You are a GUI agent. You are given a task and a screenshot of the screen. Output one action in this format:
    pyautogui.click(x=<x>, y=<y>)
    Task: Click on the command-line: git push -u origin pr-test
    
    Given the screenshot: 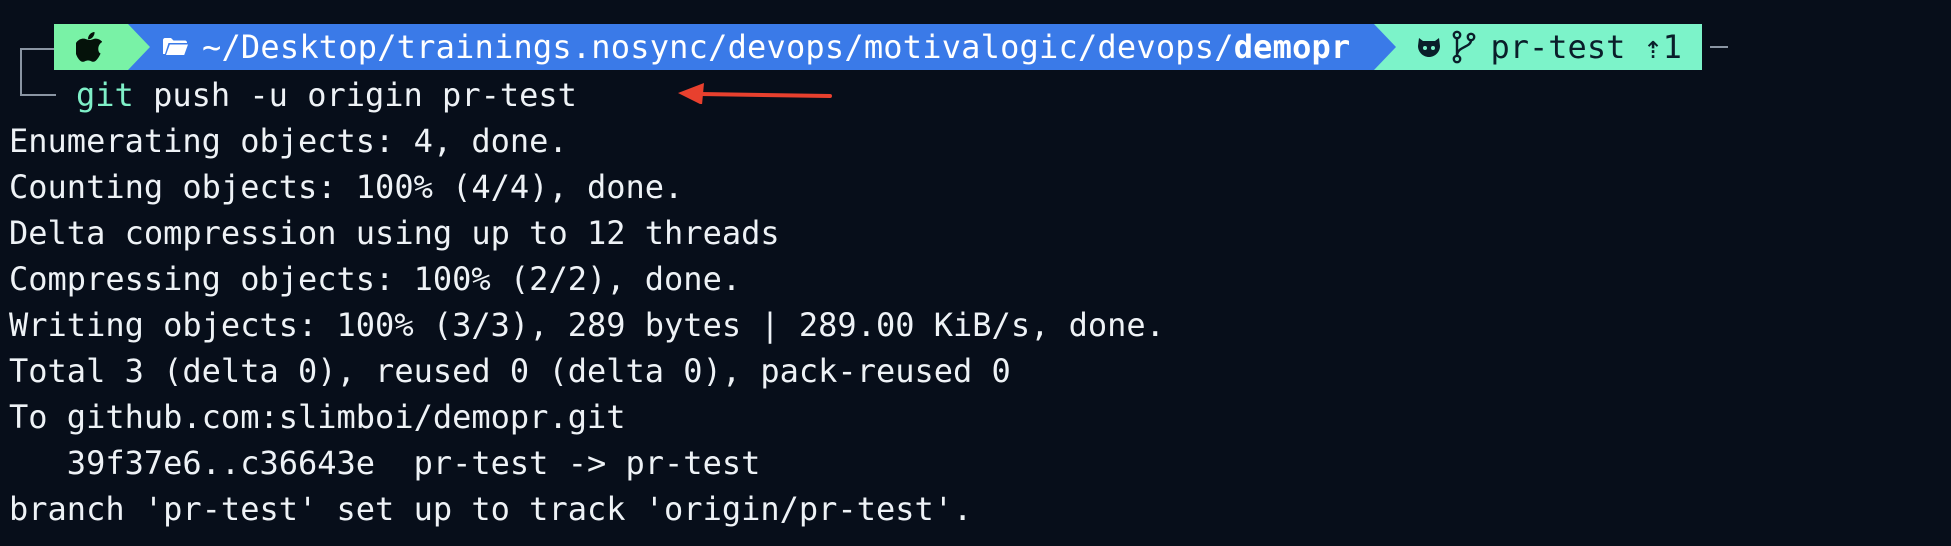 What is the action you would take?
    pyautogui.click(x=326, y=95)
    